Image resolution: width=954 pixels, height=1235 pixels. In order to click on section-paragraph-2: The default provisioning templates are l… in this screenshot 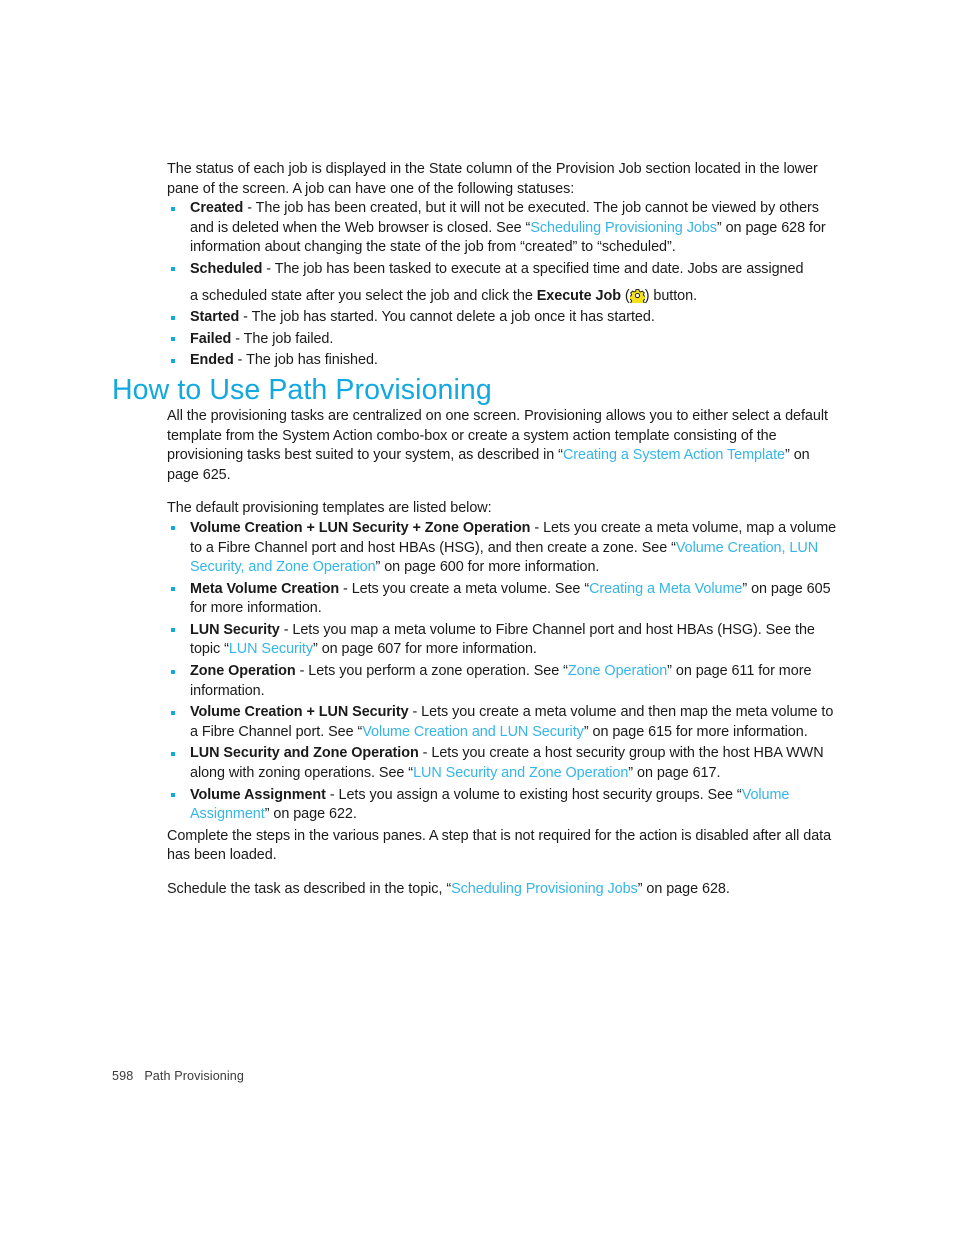, I will do `click(329, 508)`.